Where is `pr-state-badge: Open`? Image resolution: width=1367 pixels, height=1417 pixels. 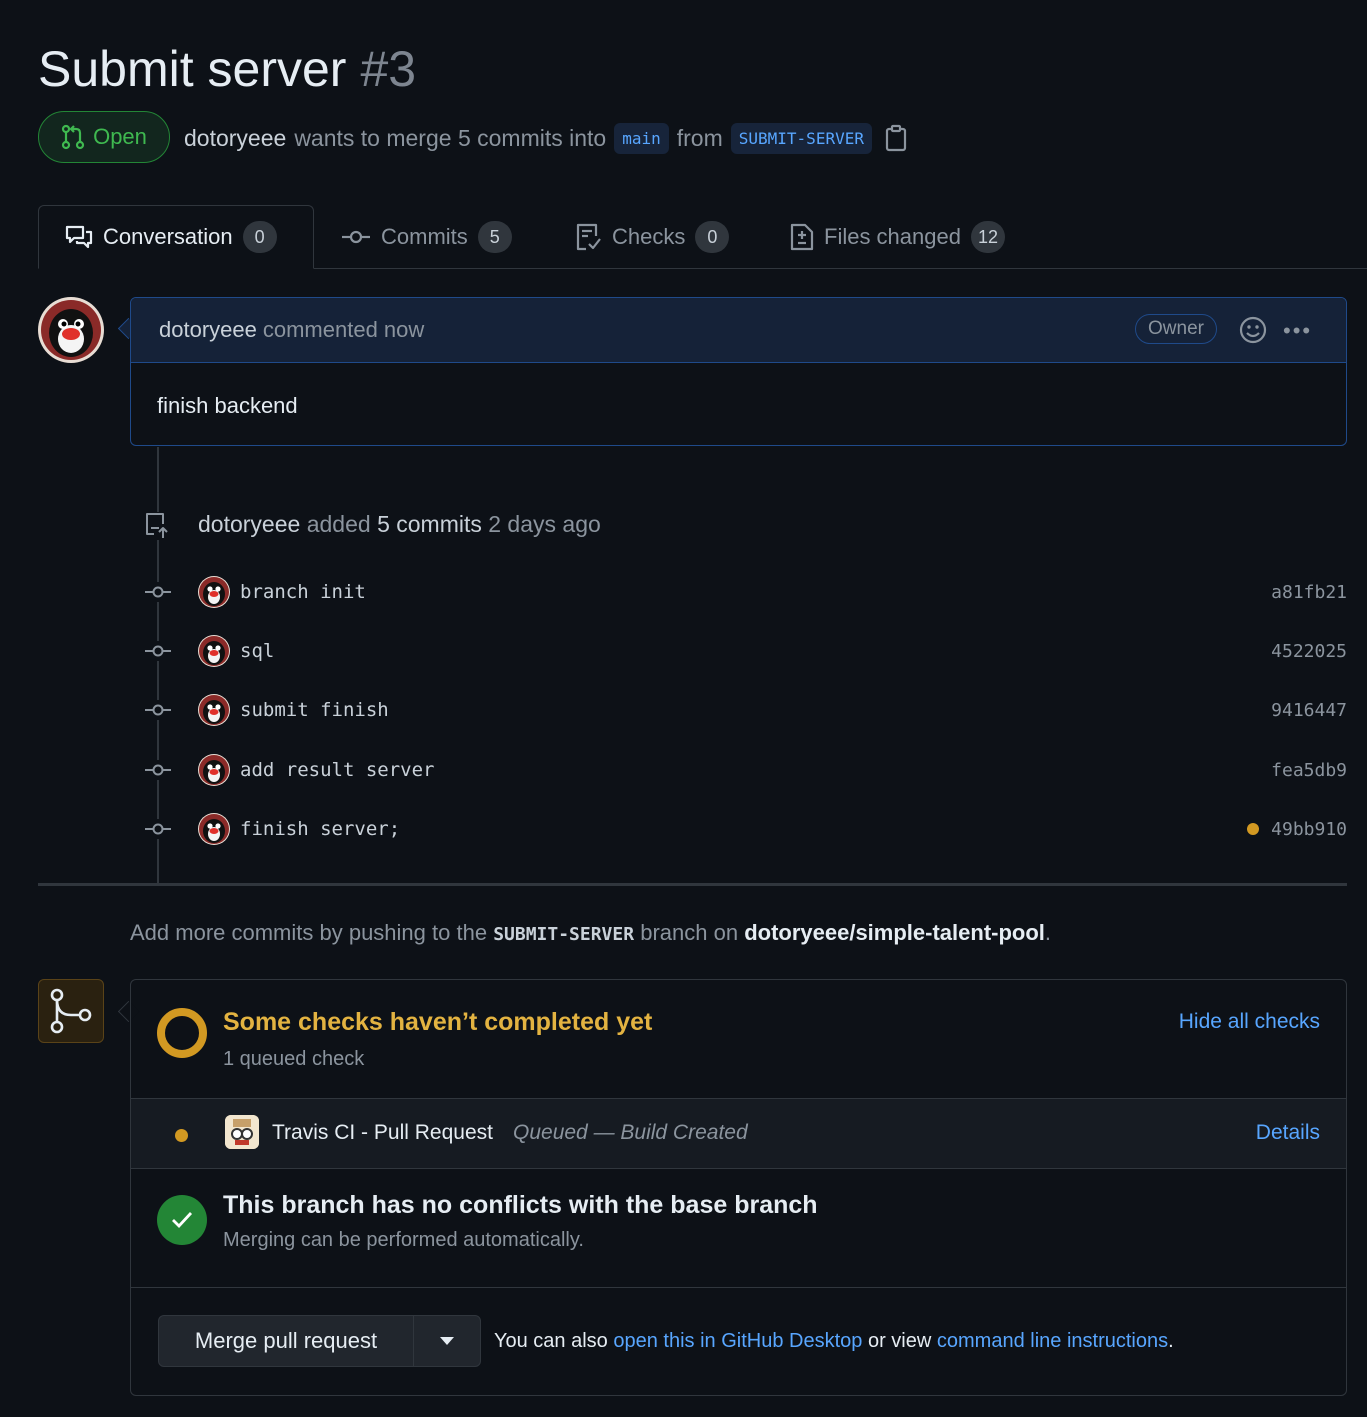 pr-state-badge: Open is located at coordinates (104, 137).